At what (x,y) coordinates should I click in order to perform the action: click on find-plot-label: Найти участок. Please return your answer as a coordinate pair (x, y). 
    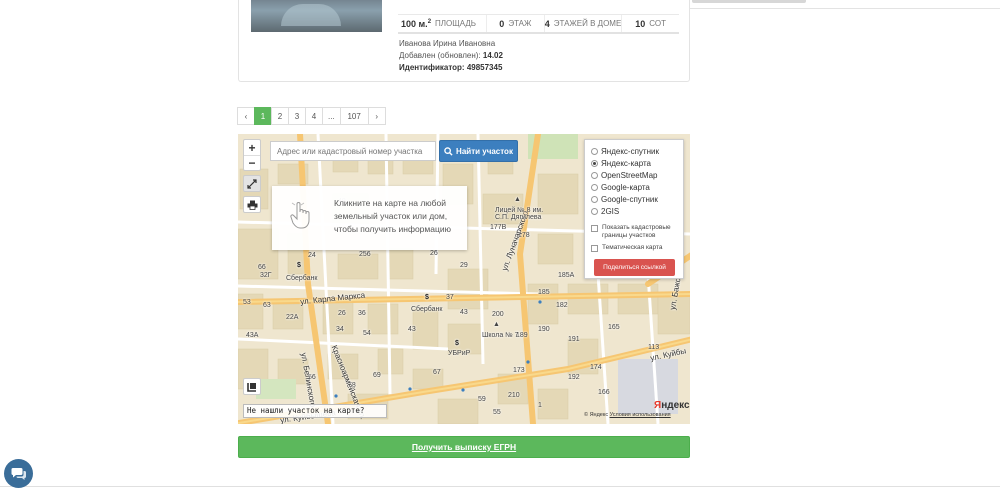
    Looking at the image, I should click on (484, 151).